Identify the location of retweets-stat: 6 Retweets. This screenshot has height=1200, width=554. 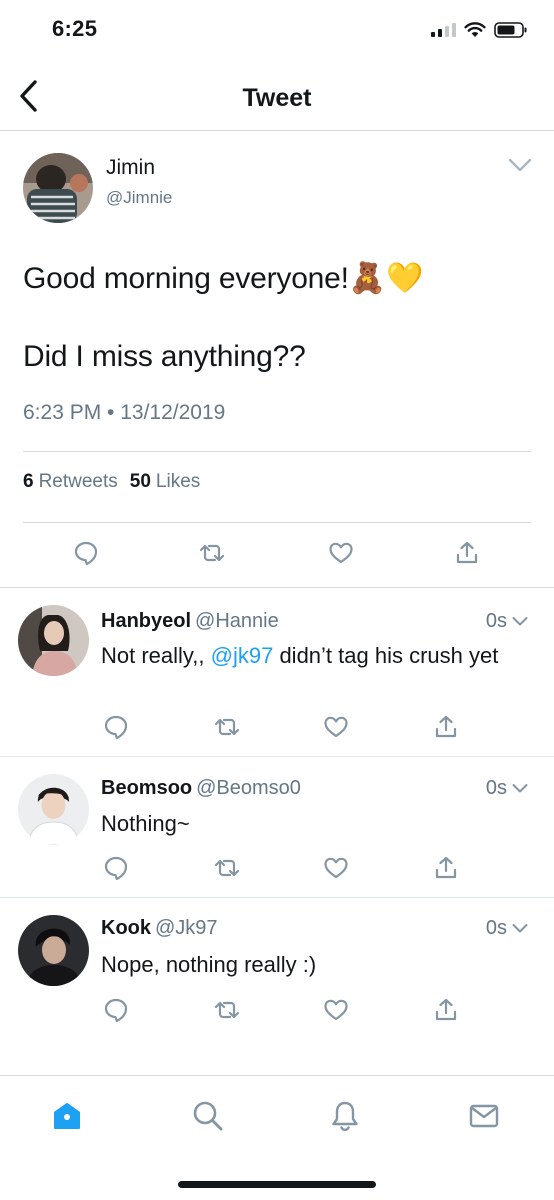
(70, 482).